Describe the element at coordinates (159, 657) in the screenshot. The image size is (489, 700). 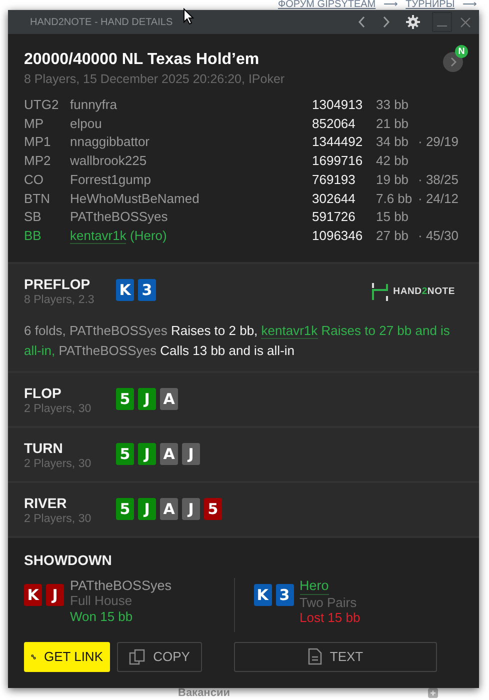
I see `copy-button: COPY` at that location.